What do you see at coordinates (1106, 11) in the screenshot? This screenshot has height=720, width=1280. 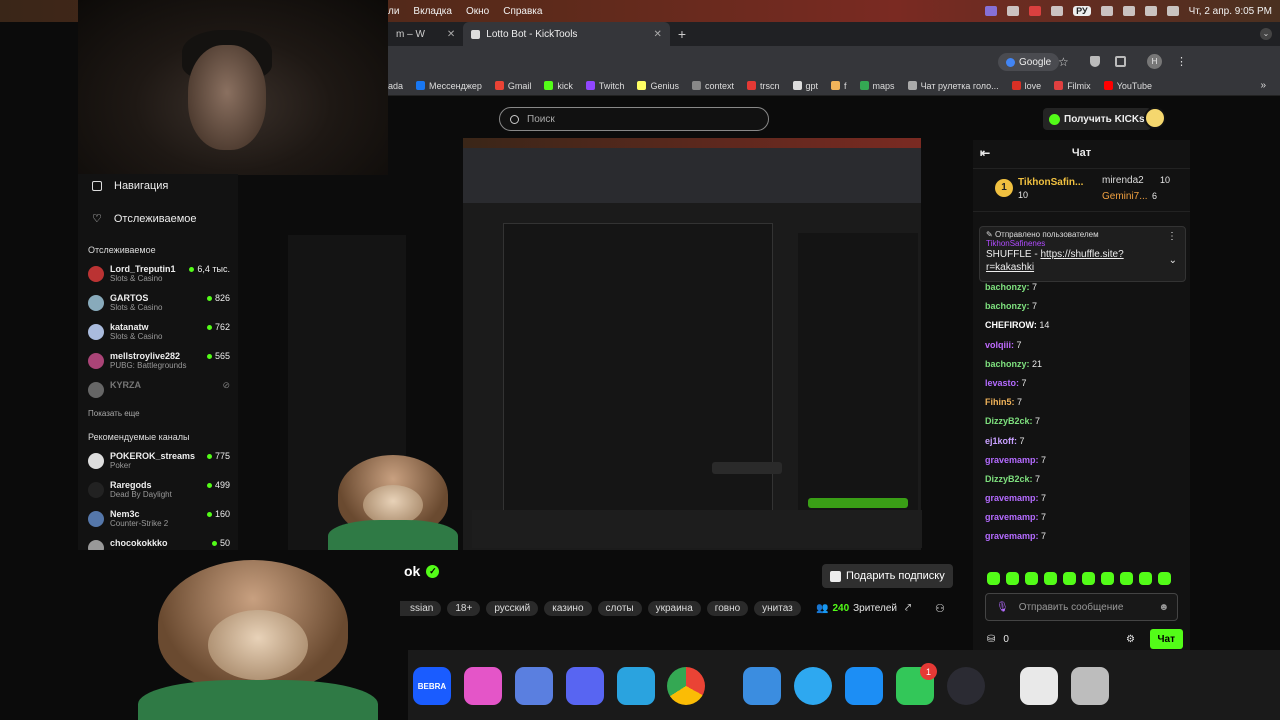 I see `battery-icon` at bounding box center [1106, 11].